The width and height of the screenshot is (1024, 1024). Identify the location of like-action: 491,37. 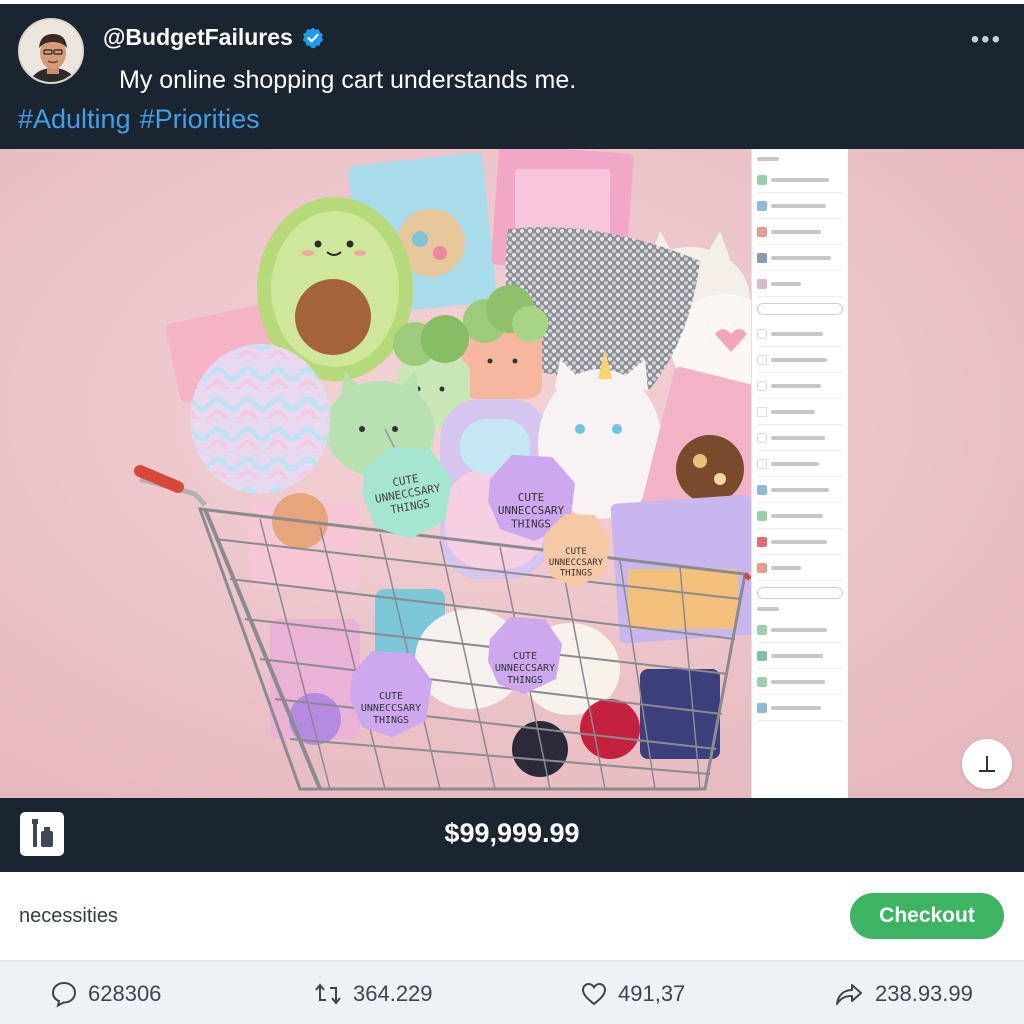
(632, 994).